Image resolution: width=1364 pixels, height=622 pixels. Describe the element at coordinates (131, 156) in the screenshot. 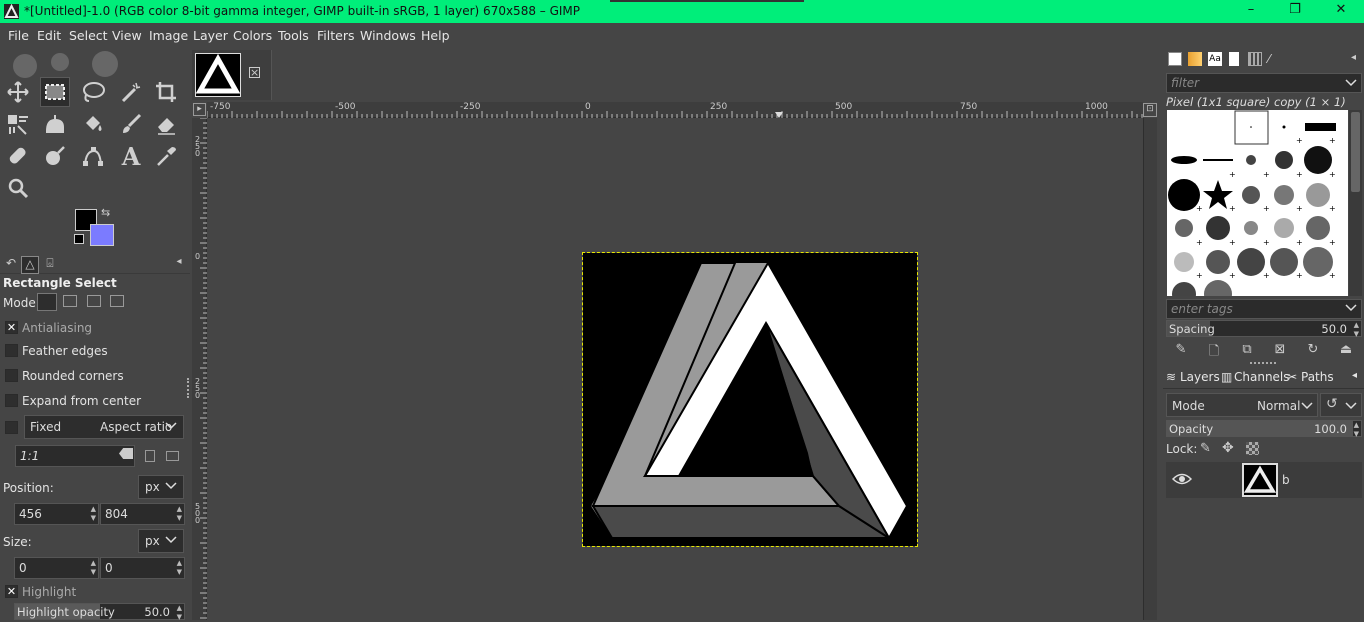

I see `text-tool-icon: A` at that location.